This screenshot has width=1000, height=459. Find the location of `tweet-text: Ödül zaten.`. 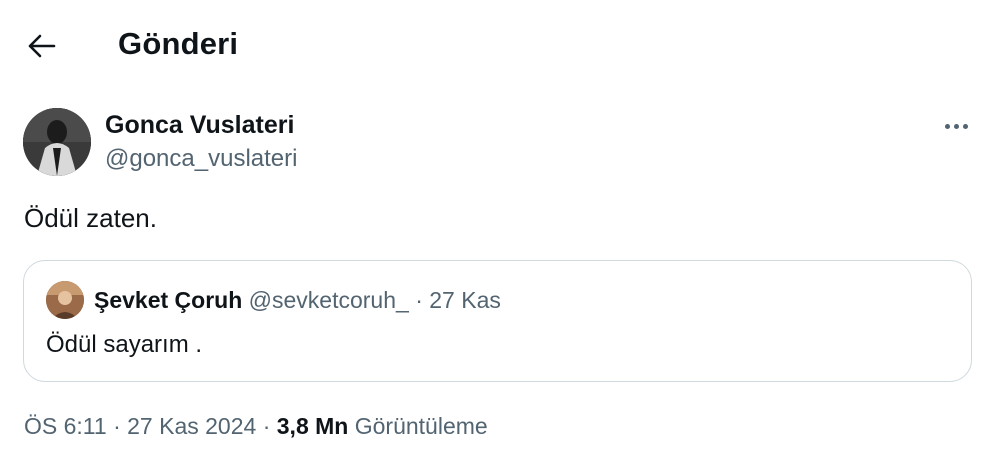

tweet-text: Ödül zaten. is located at coordinates (90, 218).